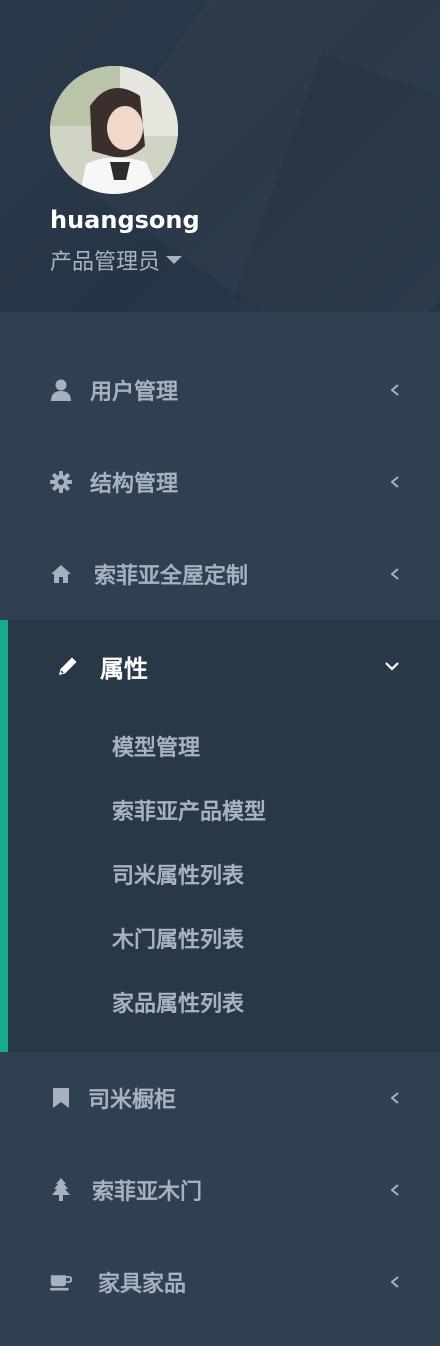 Image resolution: width=440 pixels, height=1346 pixels. What do you see at coordinates (134, 484) in the screenshot?
I see `menu-label: 结构管理` at bounding box center [134, 484].